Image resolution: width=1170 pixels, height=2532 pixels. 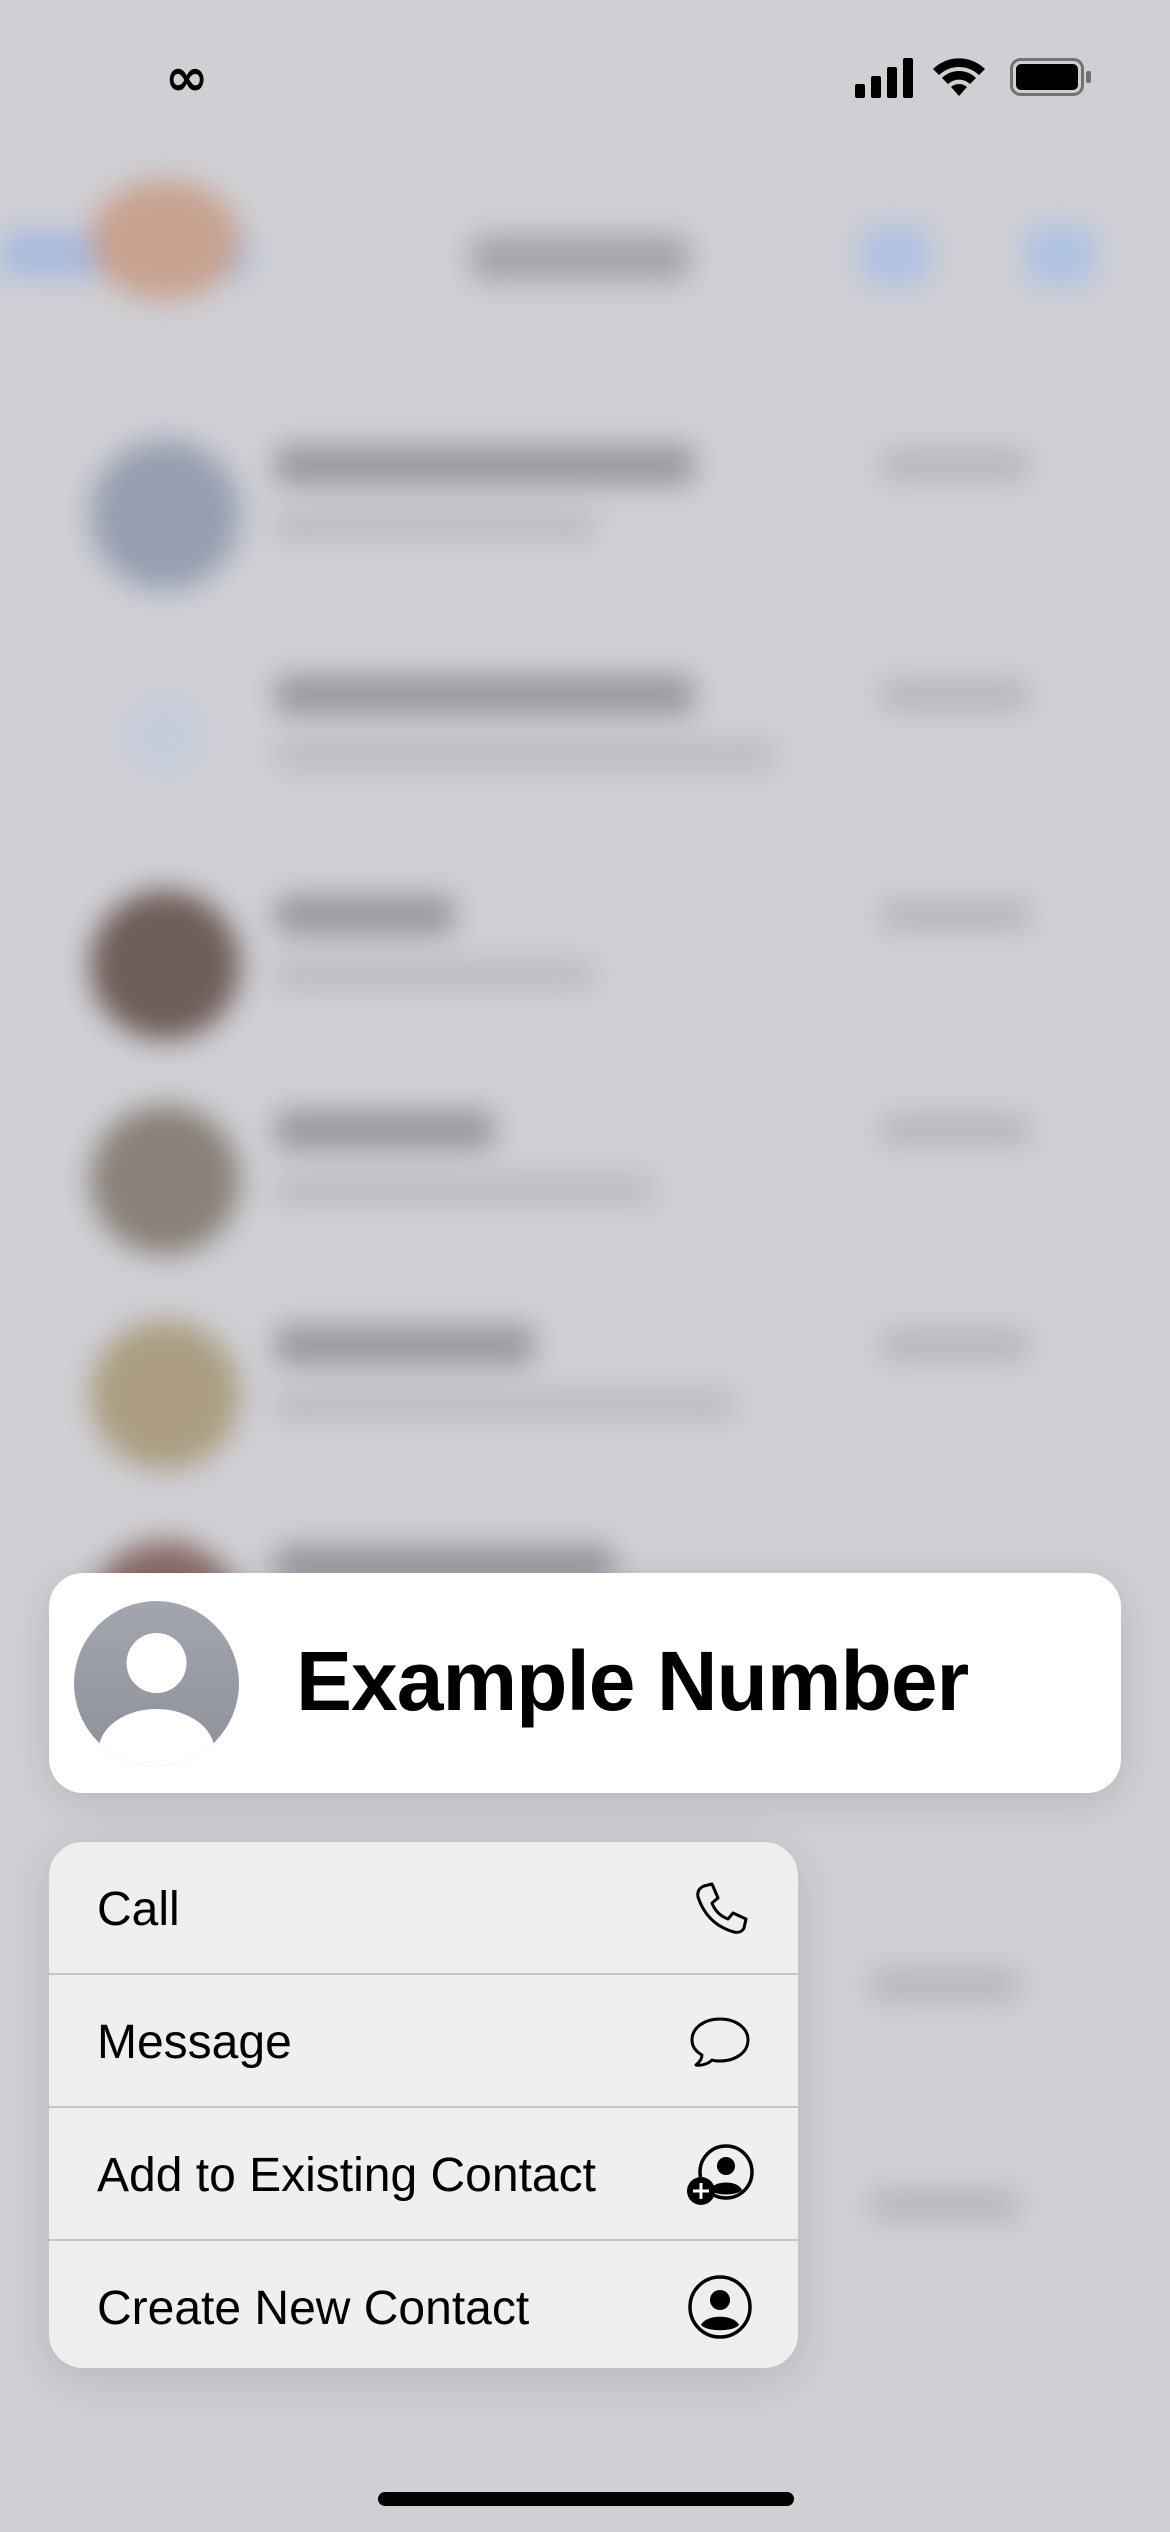 I want to click on phone-icon, so click(x=722, y=1908).